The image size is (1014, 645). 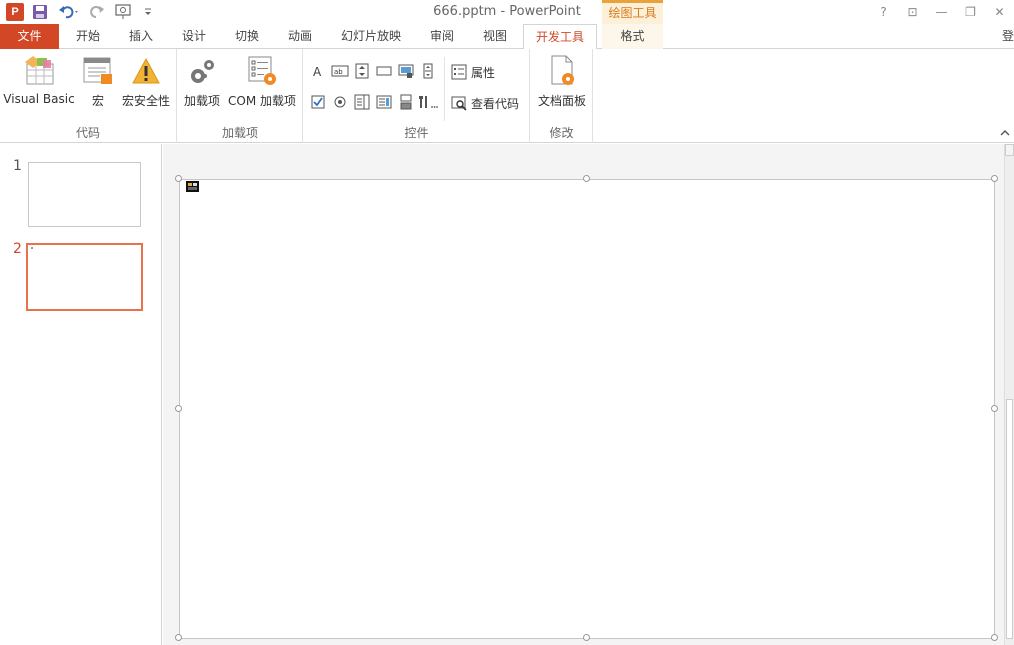 I want to click on slide-number: 1, so click(x=17, y=166).